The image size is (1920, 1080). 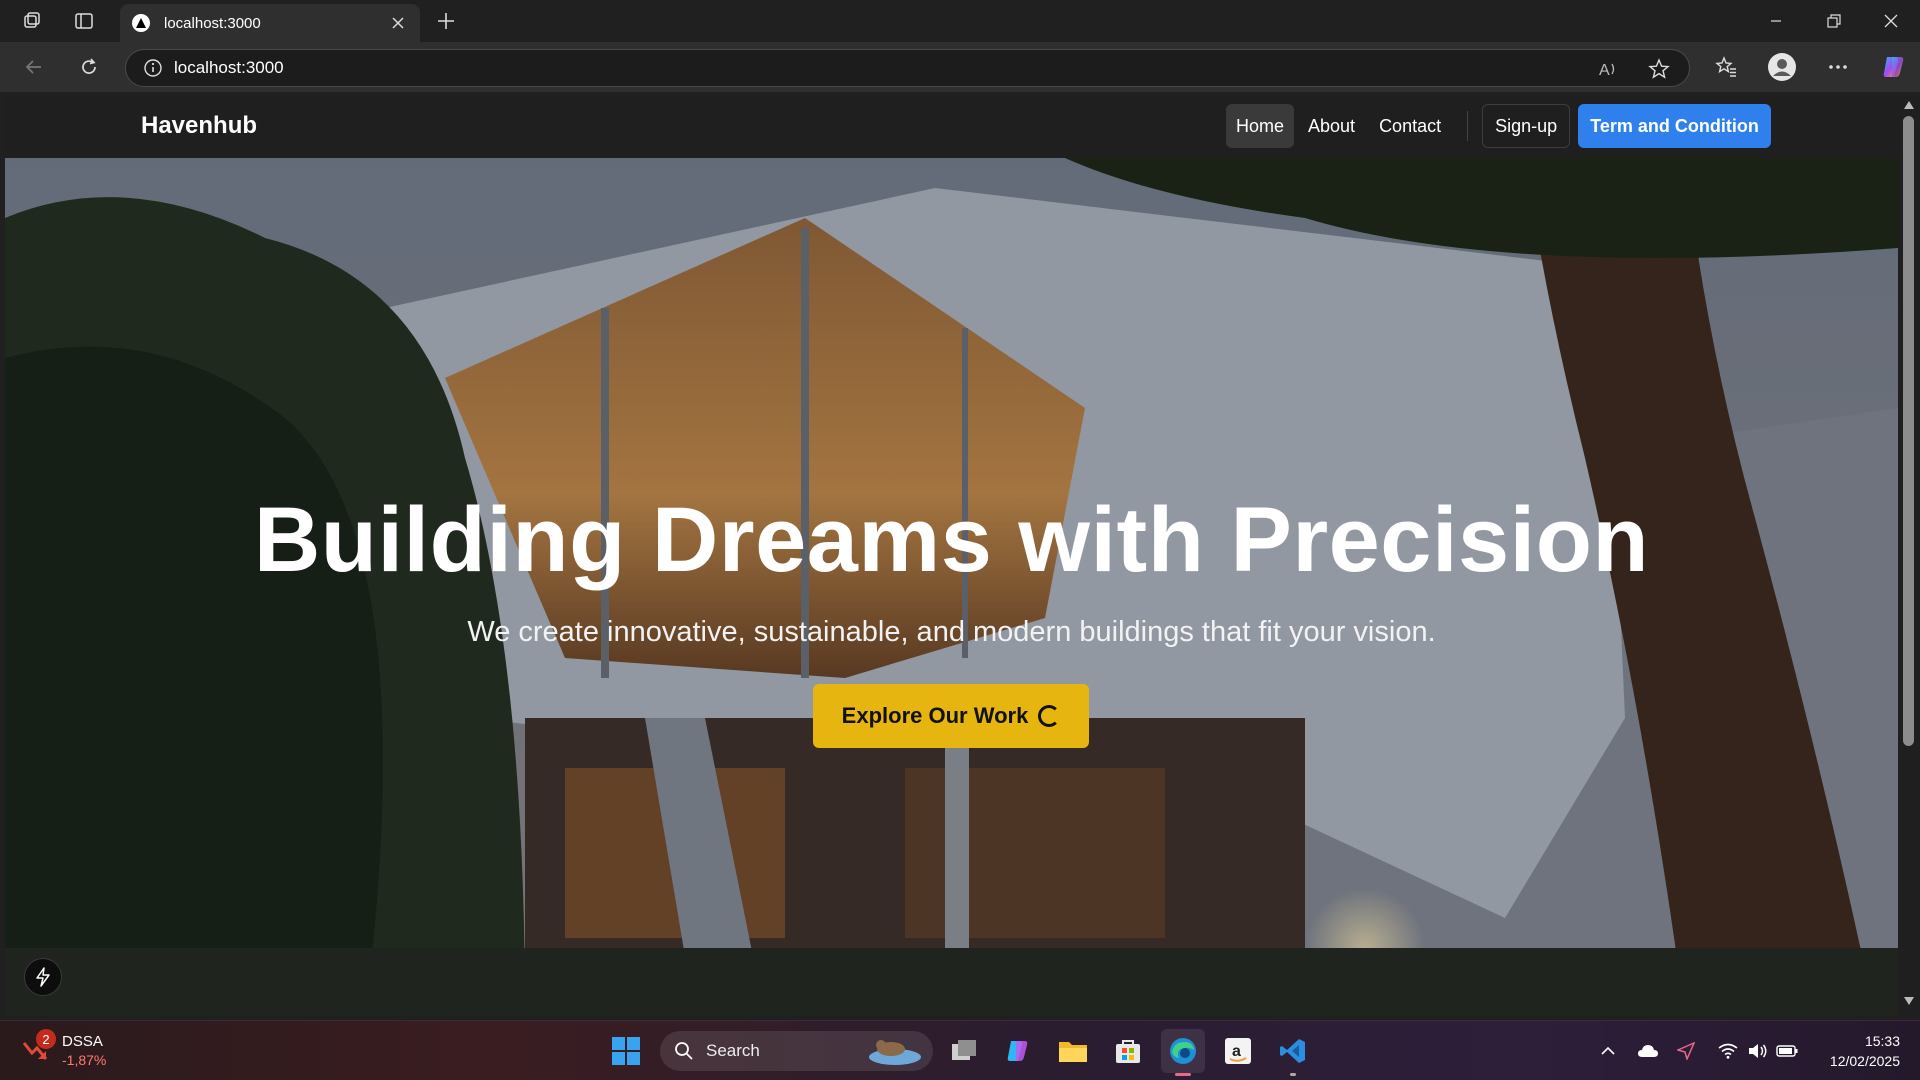 I want to click on favorites-icon, so click(x=1726, y=67).